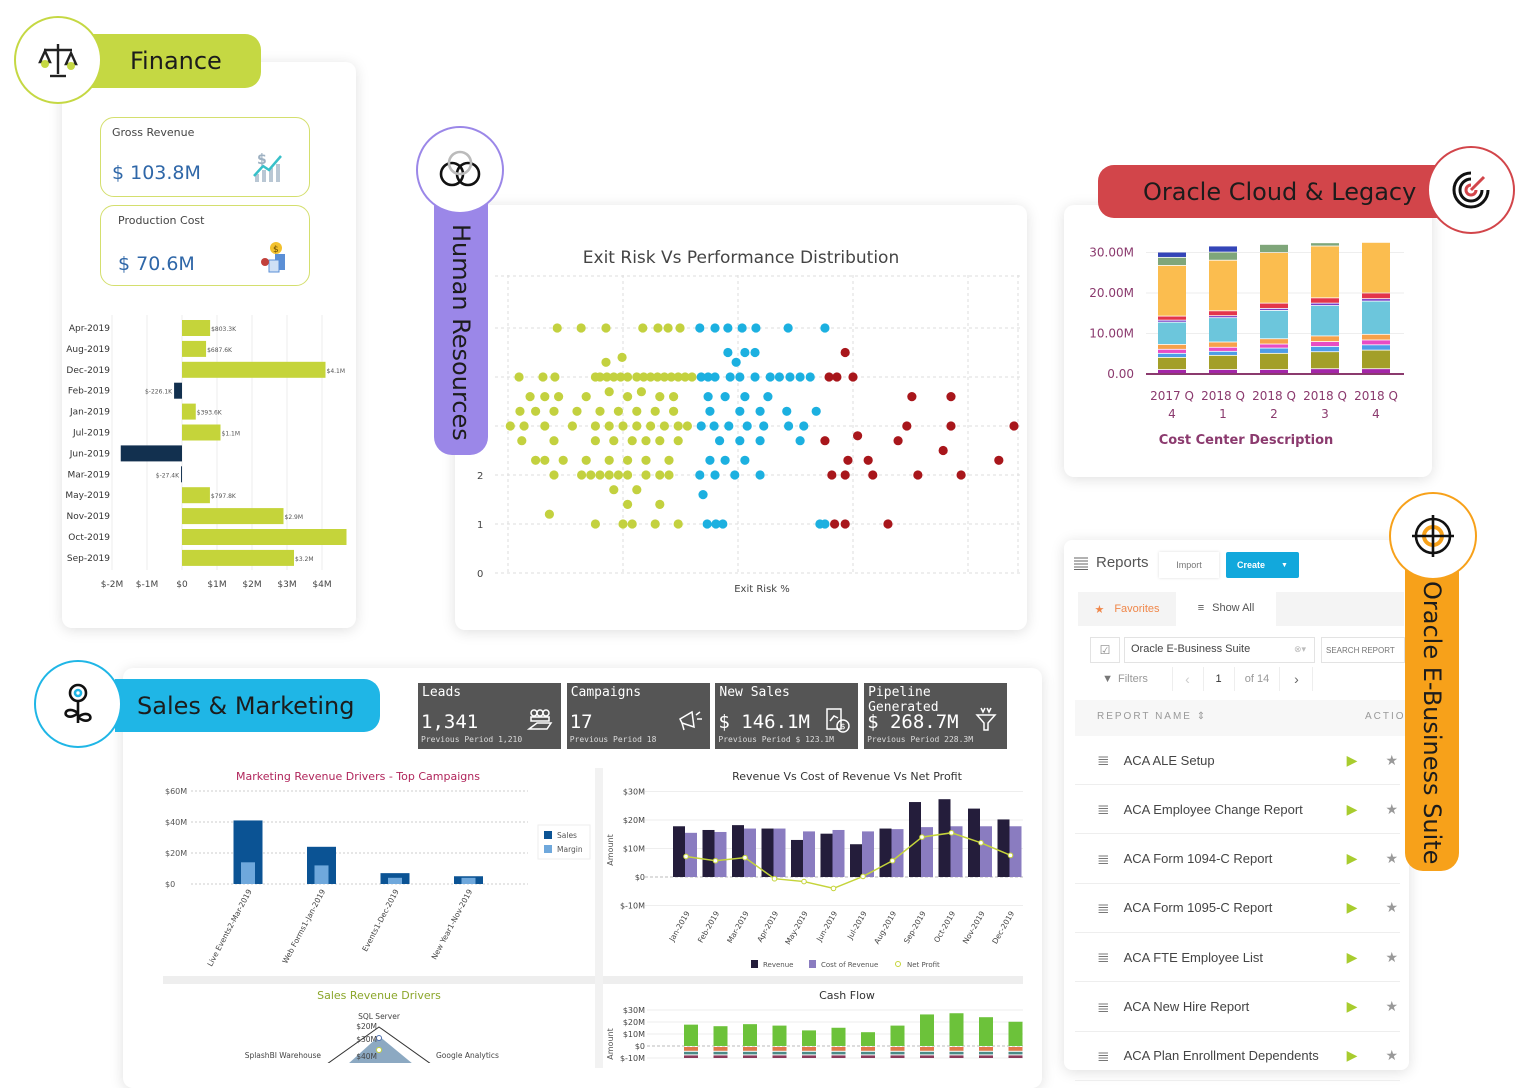  I want to click on report-row: ≣ ACA Employee Change Report ▶ ★, so click(1237, 810).